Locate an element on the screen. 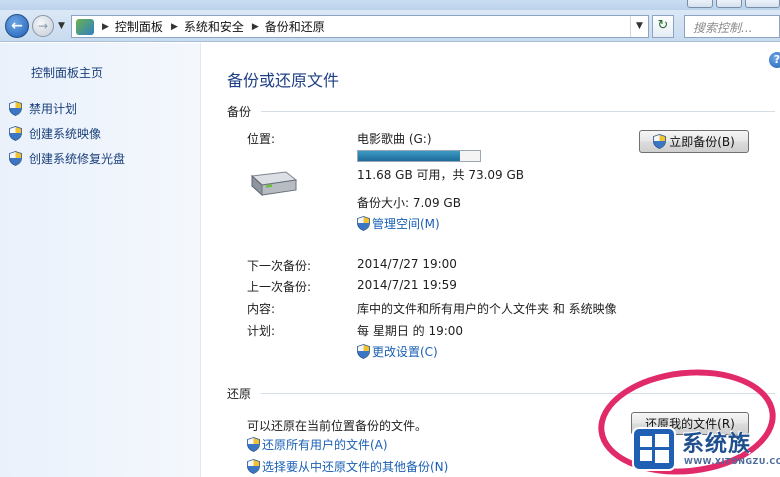 Image resolution: width=780 pixels, height=477 pixels. backup-now-label: 立即备份(B) is located at coordinates (702, 142).